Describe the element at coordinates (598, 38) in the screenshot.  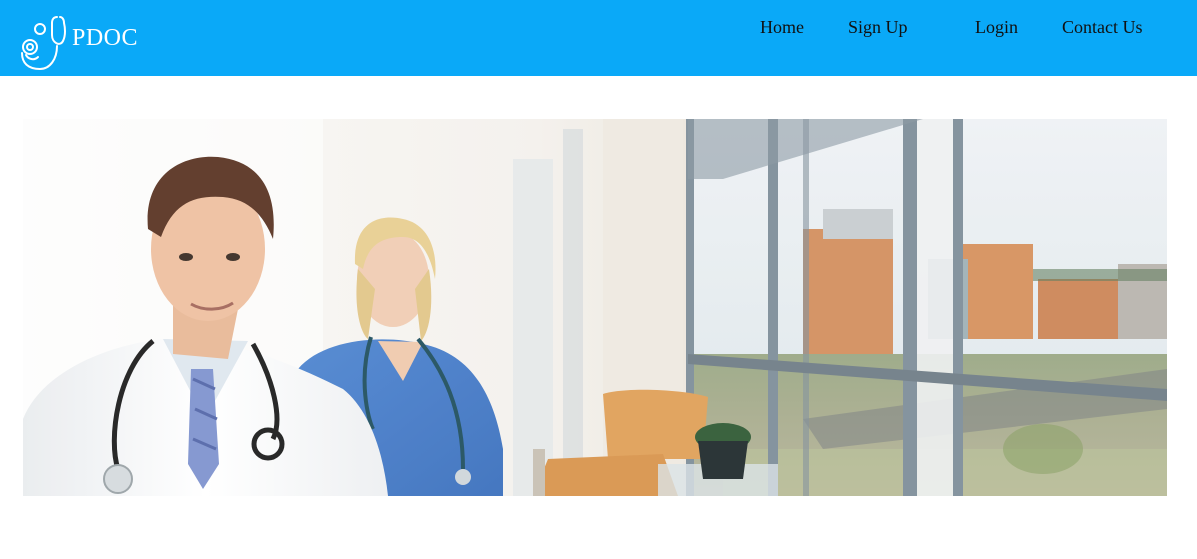
I see `top-navbar: PDOC Home Sign Up Login Contact Us` at that location.